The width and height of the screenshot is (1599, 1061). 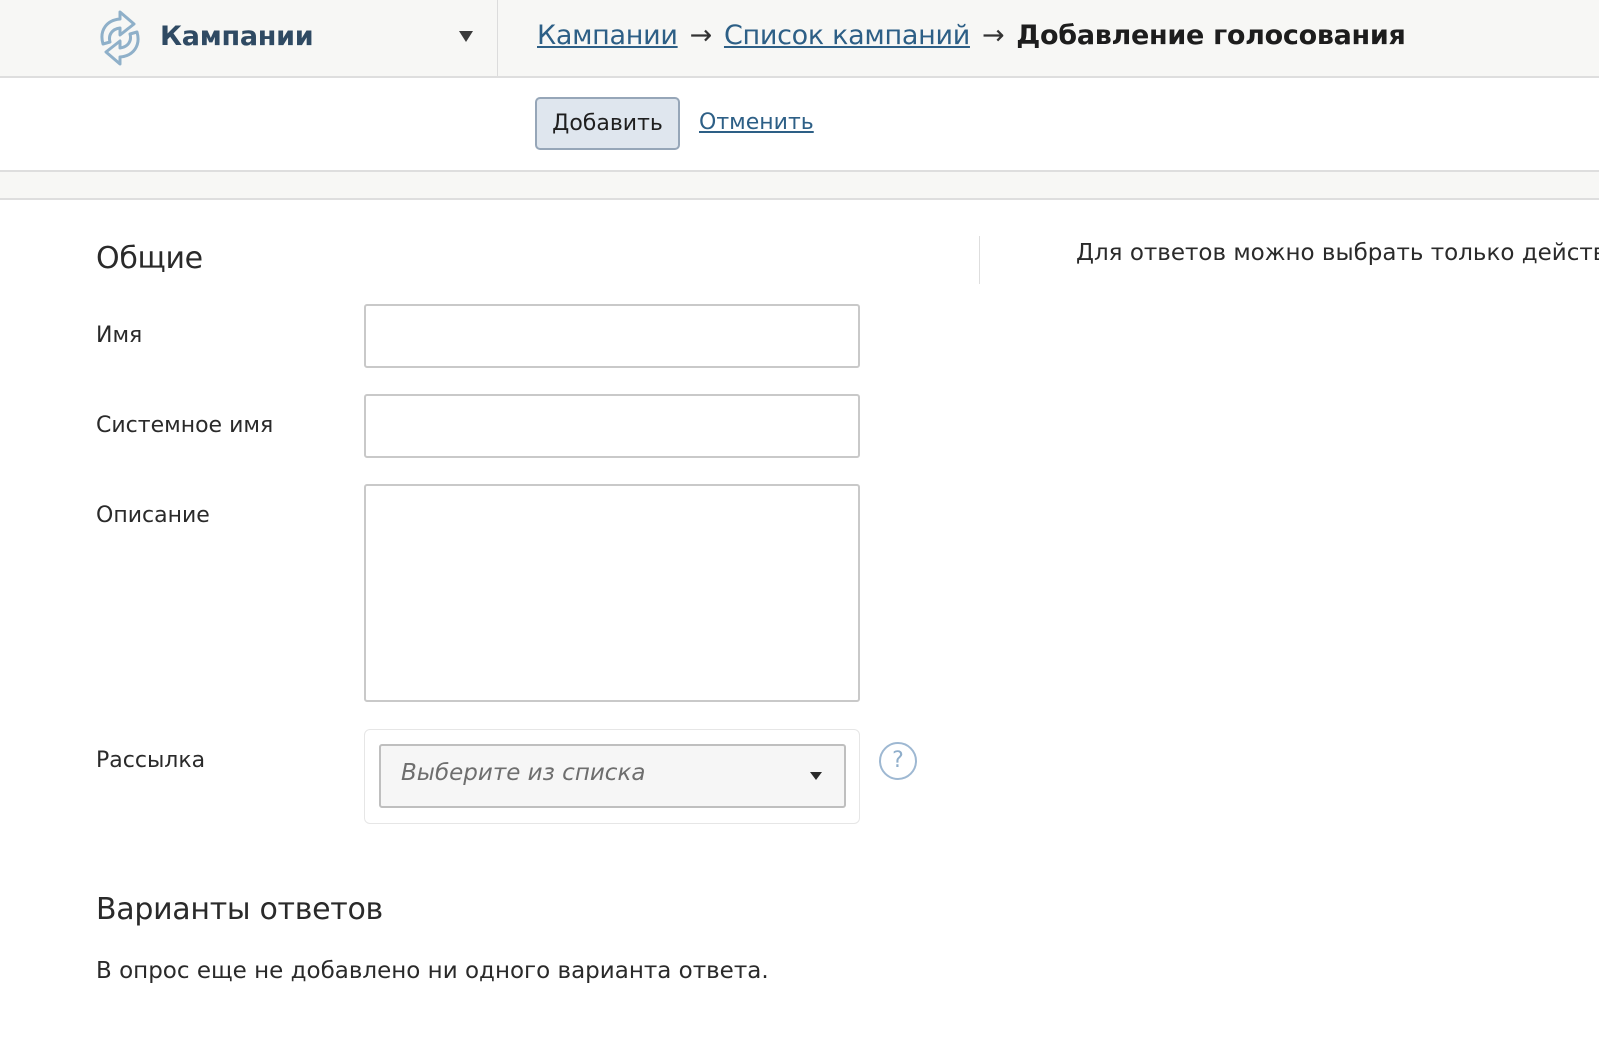 What do you see at coordinates (799, 186) in the screenshot?
I see `toolbar-divider-strip` at bounding box center [799, 186].